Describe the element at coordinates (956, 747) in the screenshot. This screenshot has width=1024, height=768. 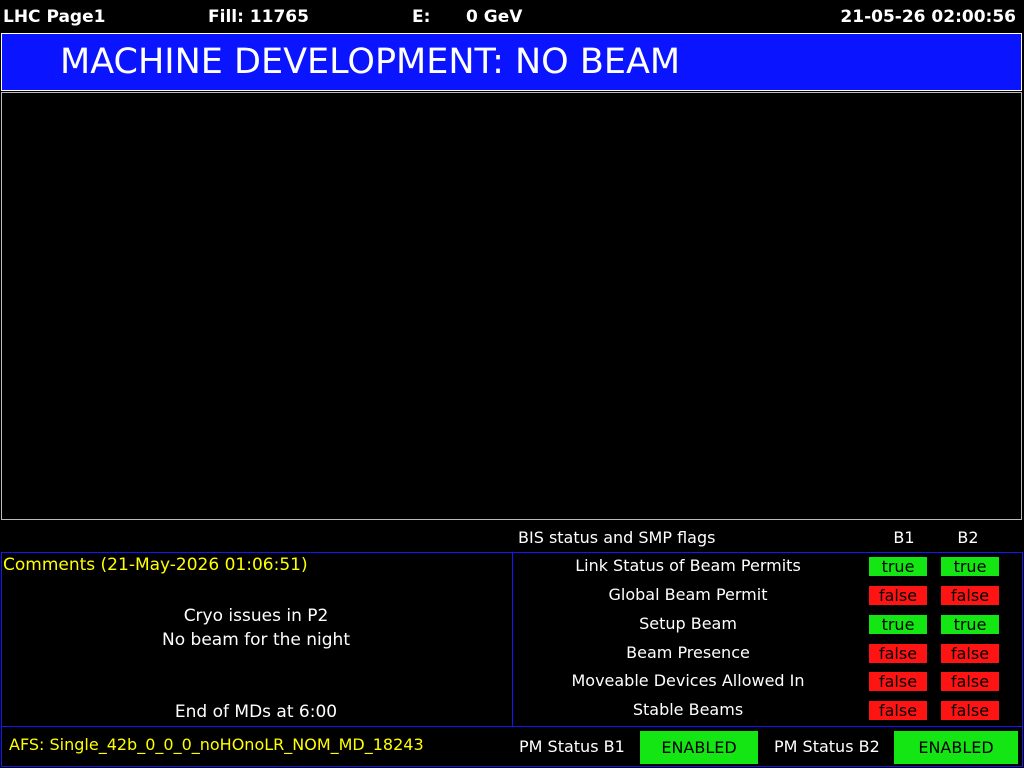
I see `pm-status-b2-badge: ENABLED` at that location.